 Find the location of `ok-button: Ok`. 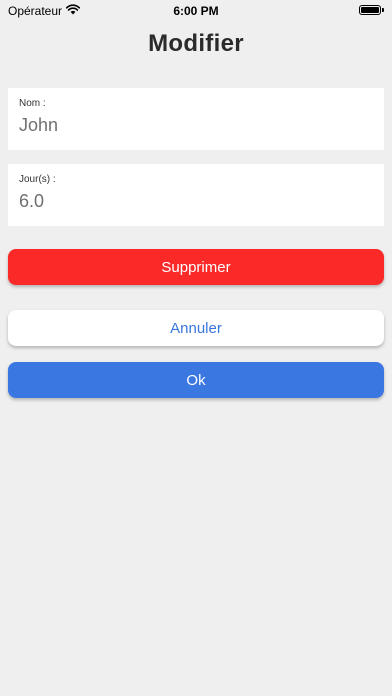

ok-button: Ok is located at coordinates (196, 380).